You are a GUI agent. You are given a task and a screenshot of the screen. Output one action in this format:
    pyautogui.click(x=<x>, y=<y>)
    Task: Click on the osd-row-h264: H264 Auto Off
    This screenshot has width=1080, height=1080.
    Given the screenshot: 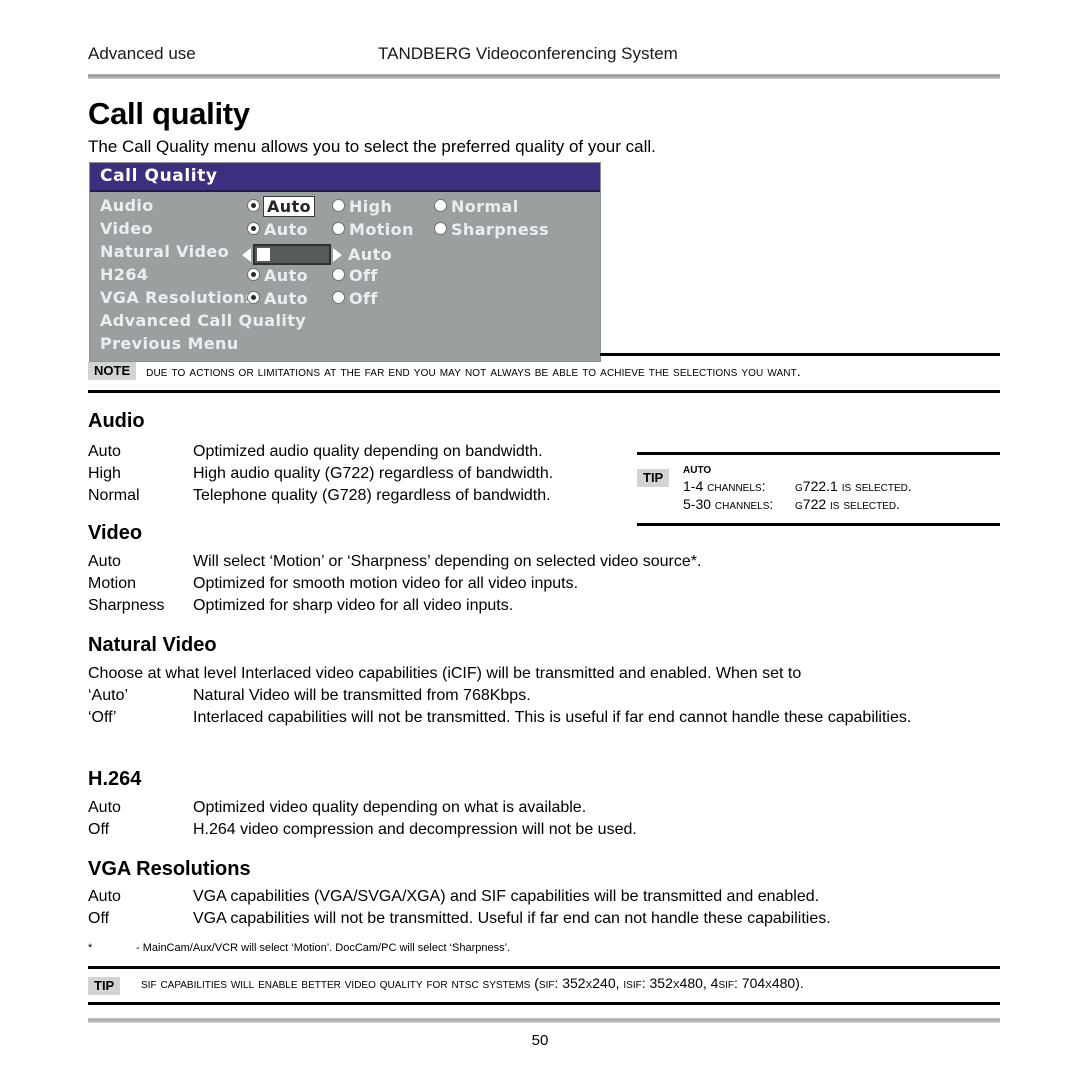 What is the action you would take?
    pyautogui.click(x=345, y=274)
    